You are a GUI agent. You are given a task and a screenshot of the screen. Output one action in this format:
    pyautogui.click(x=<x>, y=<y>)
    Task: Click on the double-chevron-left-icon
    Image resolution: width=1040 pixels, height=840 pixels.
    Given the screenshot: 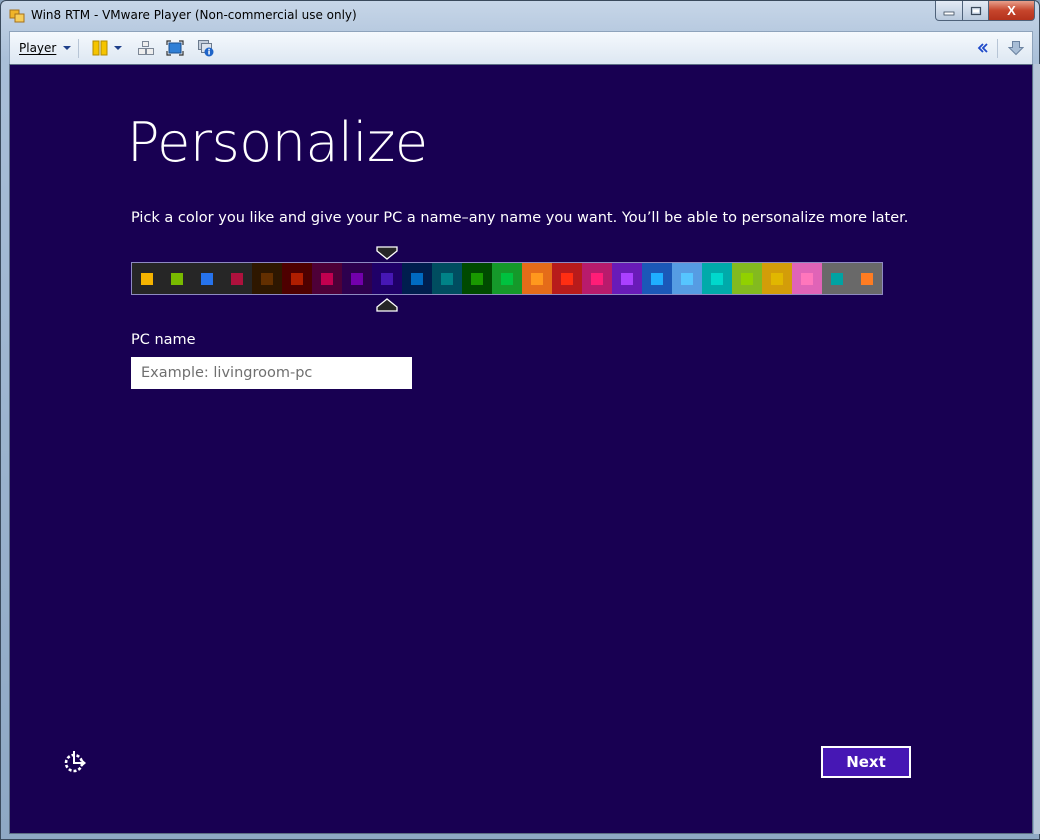 What is the action you would take?
    pyautogui.click(x=982, y=48)
    